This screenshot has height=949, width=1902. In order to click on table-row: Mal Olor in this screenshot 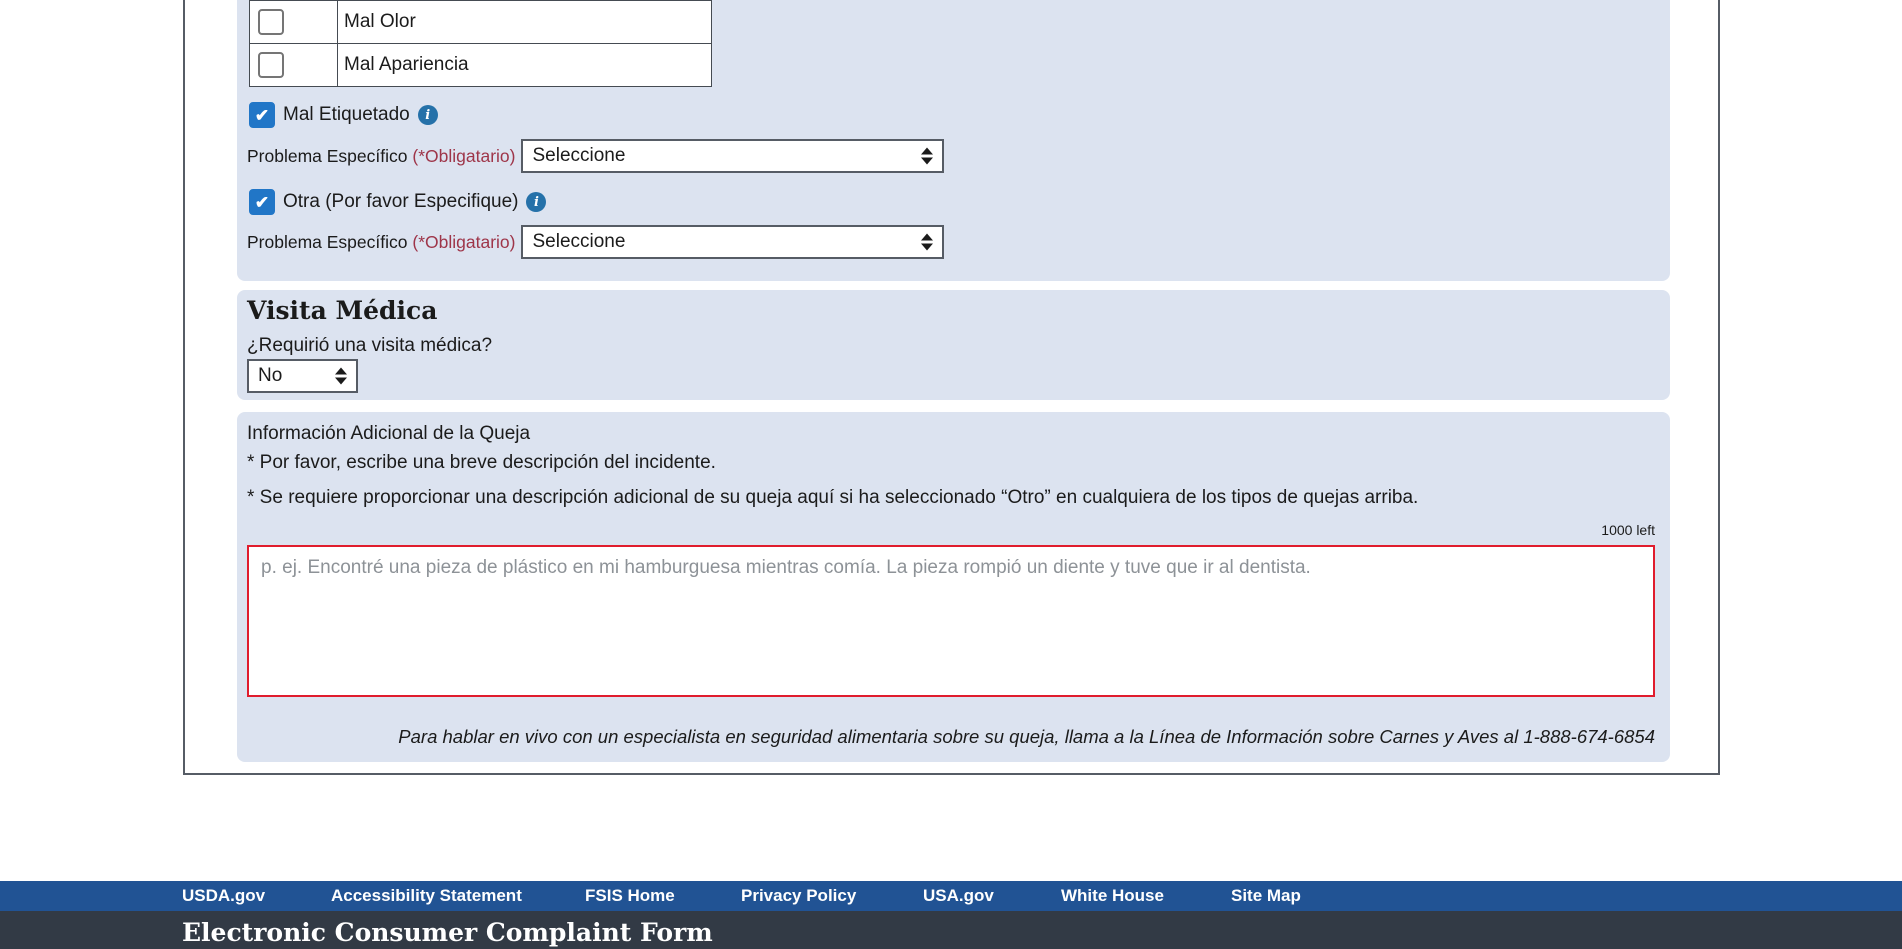, I will do `click(480, 22)`.